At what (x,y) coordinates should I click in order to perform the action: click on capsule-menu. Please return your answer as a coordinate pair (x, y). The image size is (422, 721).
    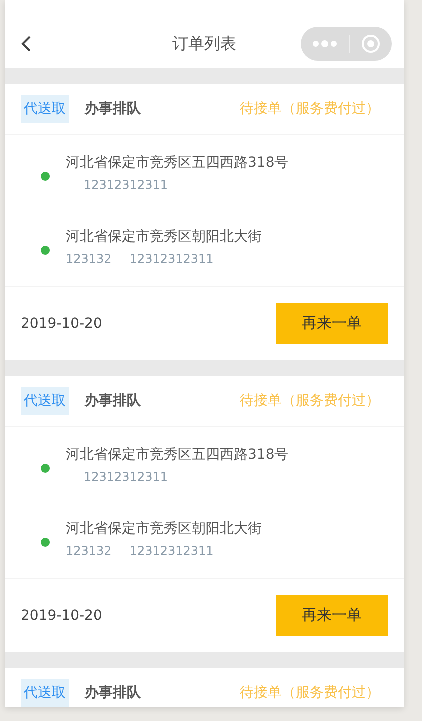
    Looking at the image, I should click on (346, 44).